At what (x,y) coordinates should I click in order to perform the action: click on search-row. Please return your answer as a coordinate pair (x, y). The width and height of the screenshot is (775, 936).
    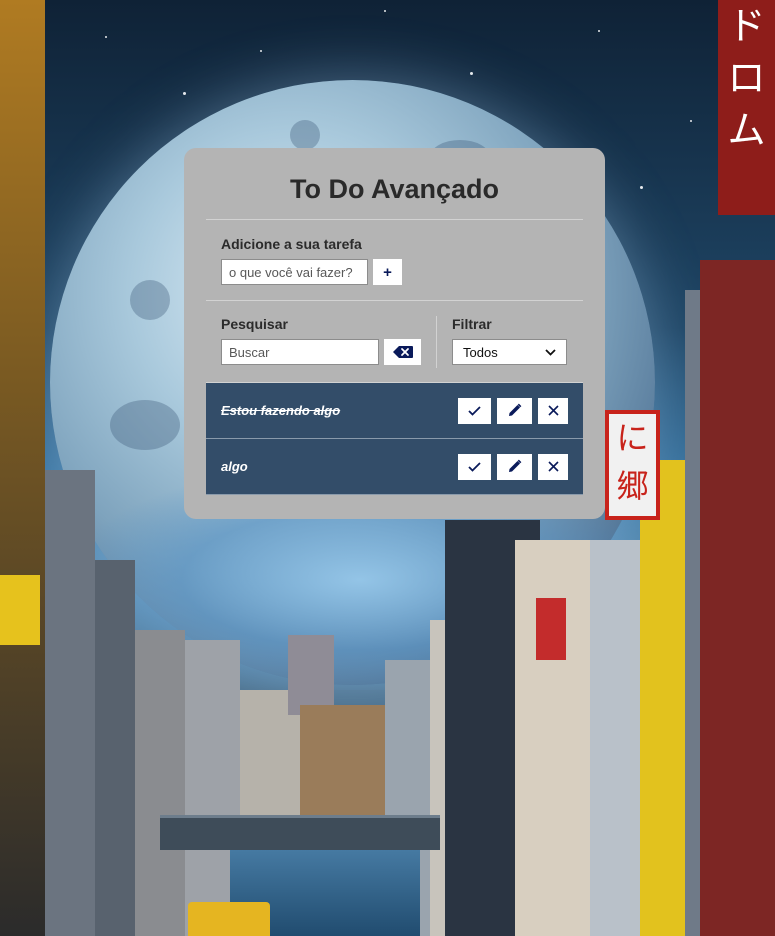
    Looking at the image, I should click on (321, 352).